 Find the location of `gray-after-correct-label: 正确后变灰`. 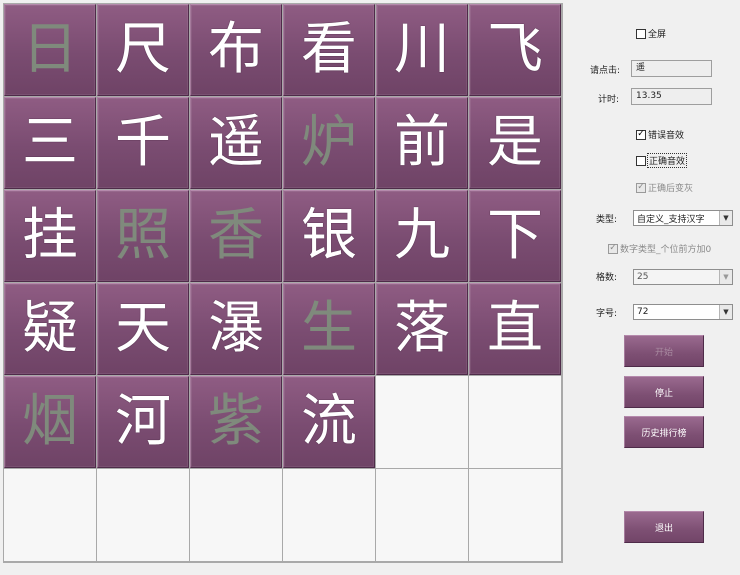

gray-after-correct-label: 正确后变灰 is located at coordinates (671, 189).